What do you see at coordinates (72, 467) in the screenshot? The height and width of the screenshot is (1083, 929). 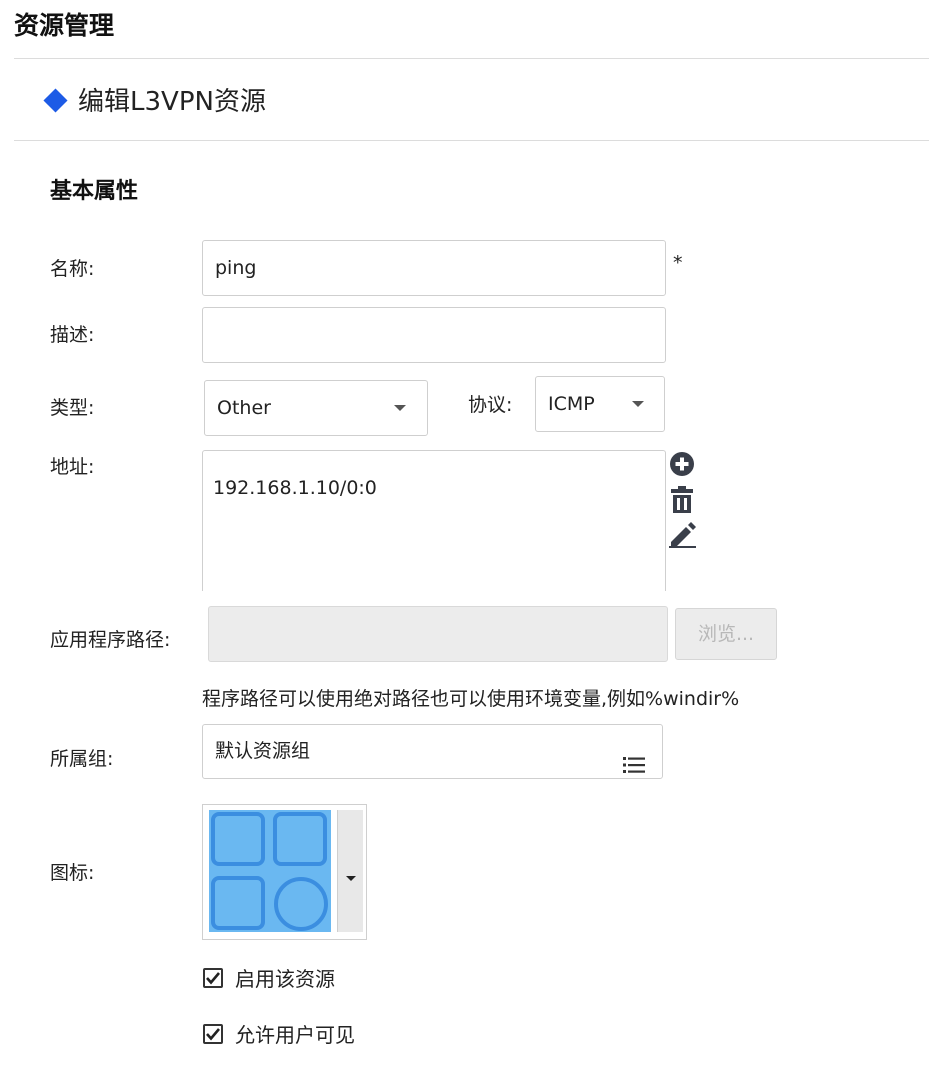 I see `address-label: 地址:` at bounding box center [72, 467].